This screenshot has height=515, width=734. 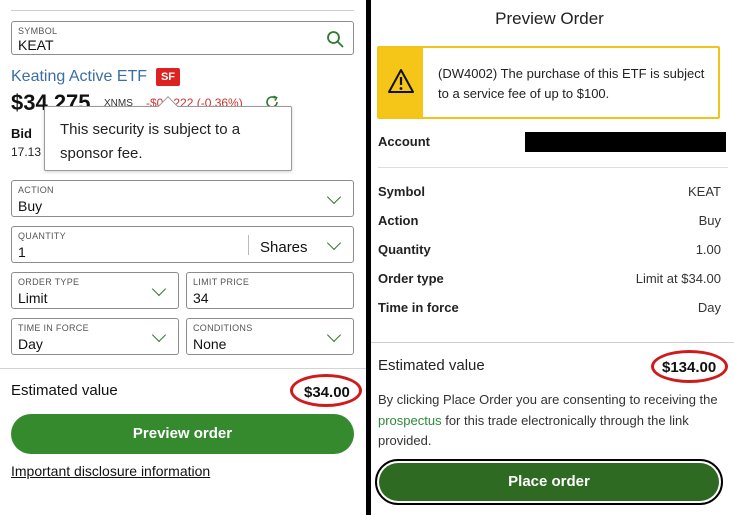 What do you see at coordinates (49, 282) in the screenshot?
I see `order-type-label: ORDER TYPE` at bounding box center [49, 282].